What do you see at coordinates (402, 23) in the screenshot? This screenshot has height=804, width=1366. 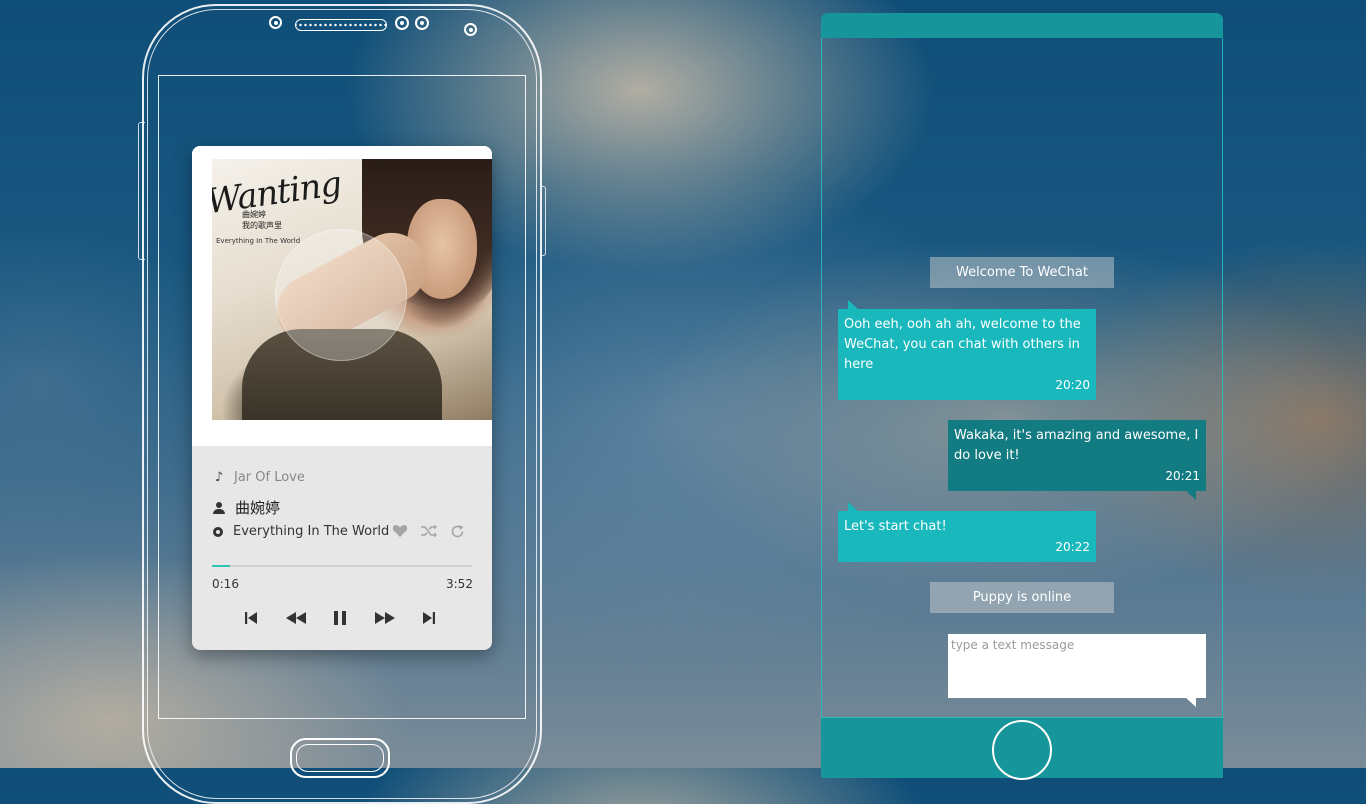 I see `camera-icon` at bounding box center [402, 23].